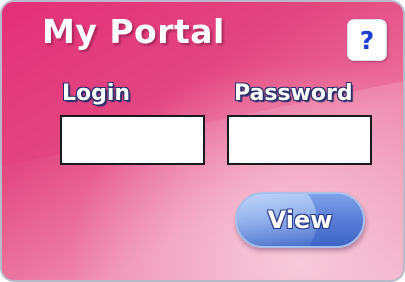  I want to click on password-input, so click(299, 140).